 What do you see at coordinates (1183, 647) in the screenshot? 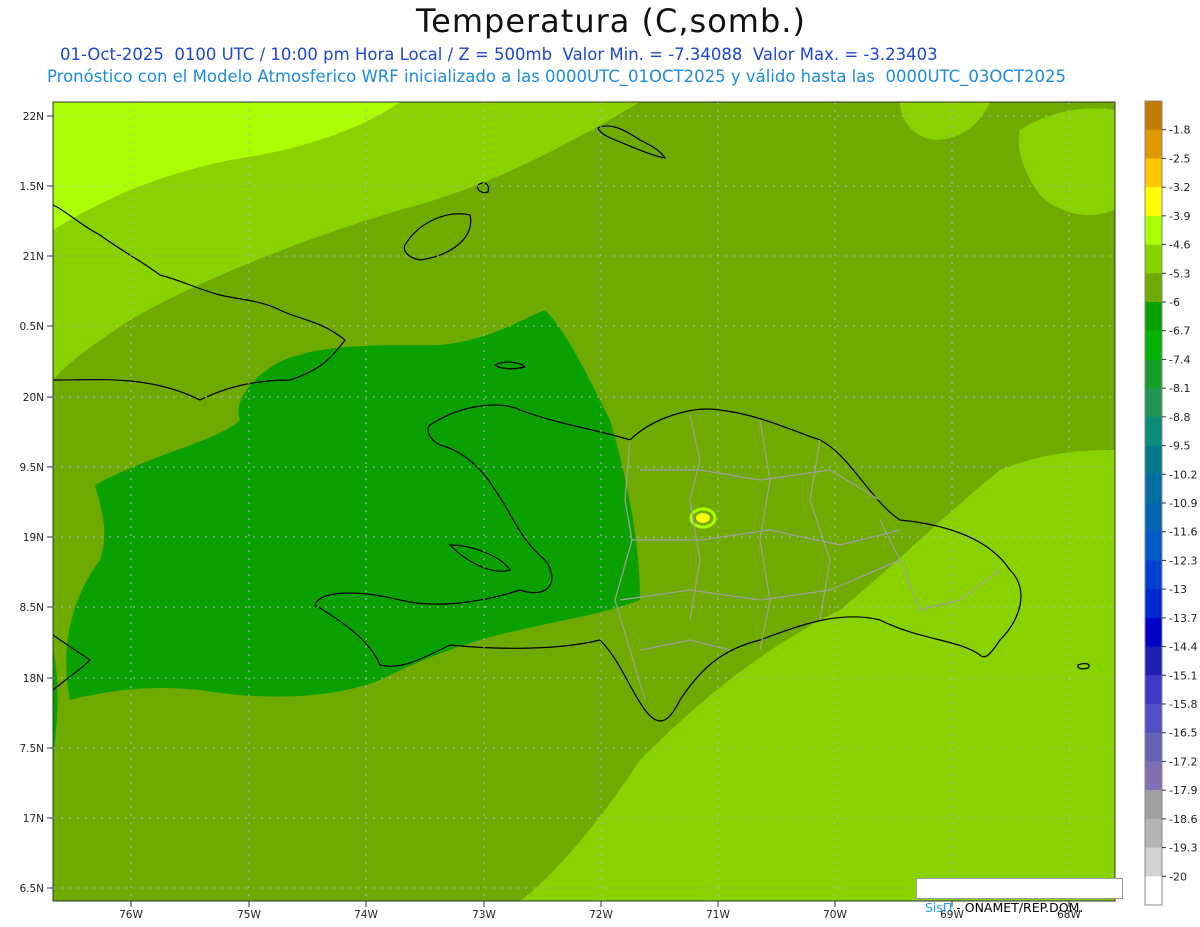
I see `colorbar-label: -14.4` at bounding box center [1183, 647].